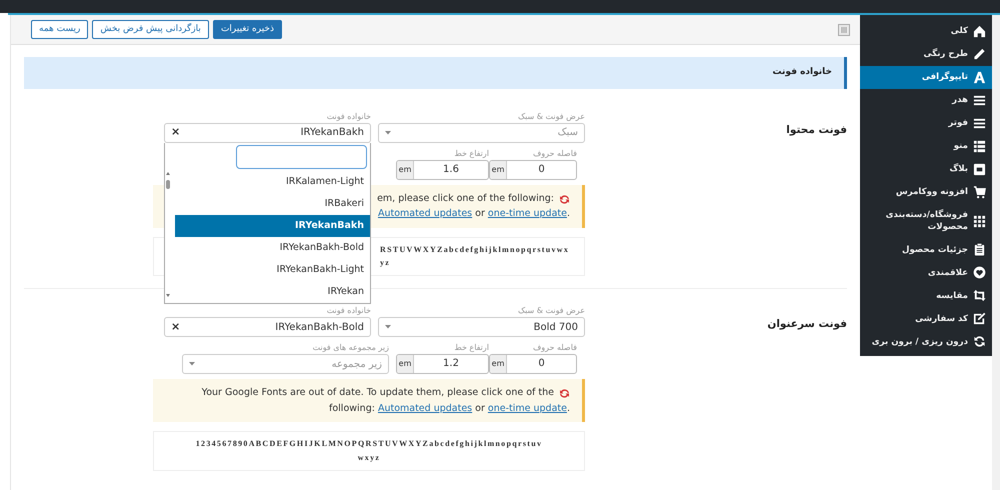 The height and width of the screenshot is (490, 1000). Describe the element at coordinates (926, 296) in the screenshot. I see `sidebar-item: مقایسه` at that location.